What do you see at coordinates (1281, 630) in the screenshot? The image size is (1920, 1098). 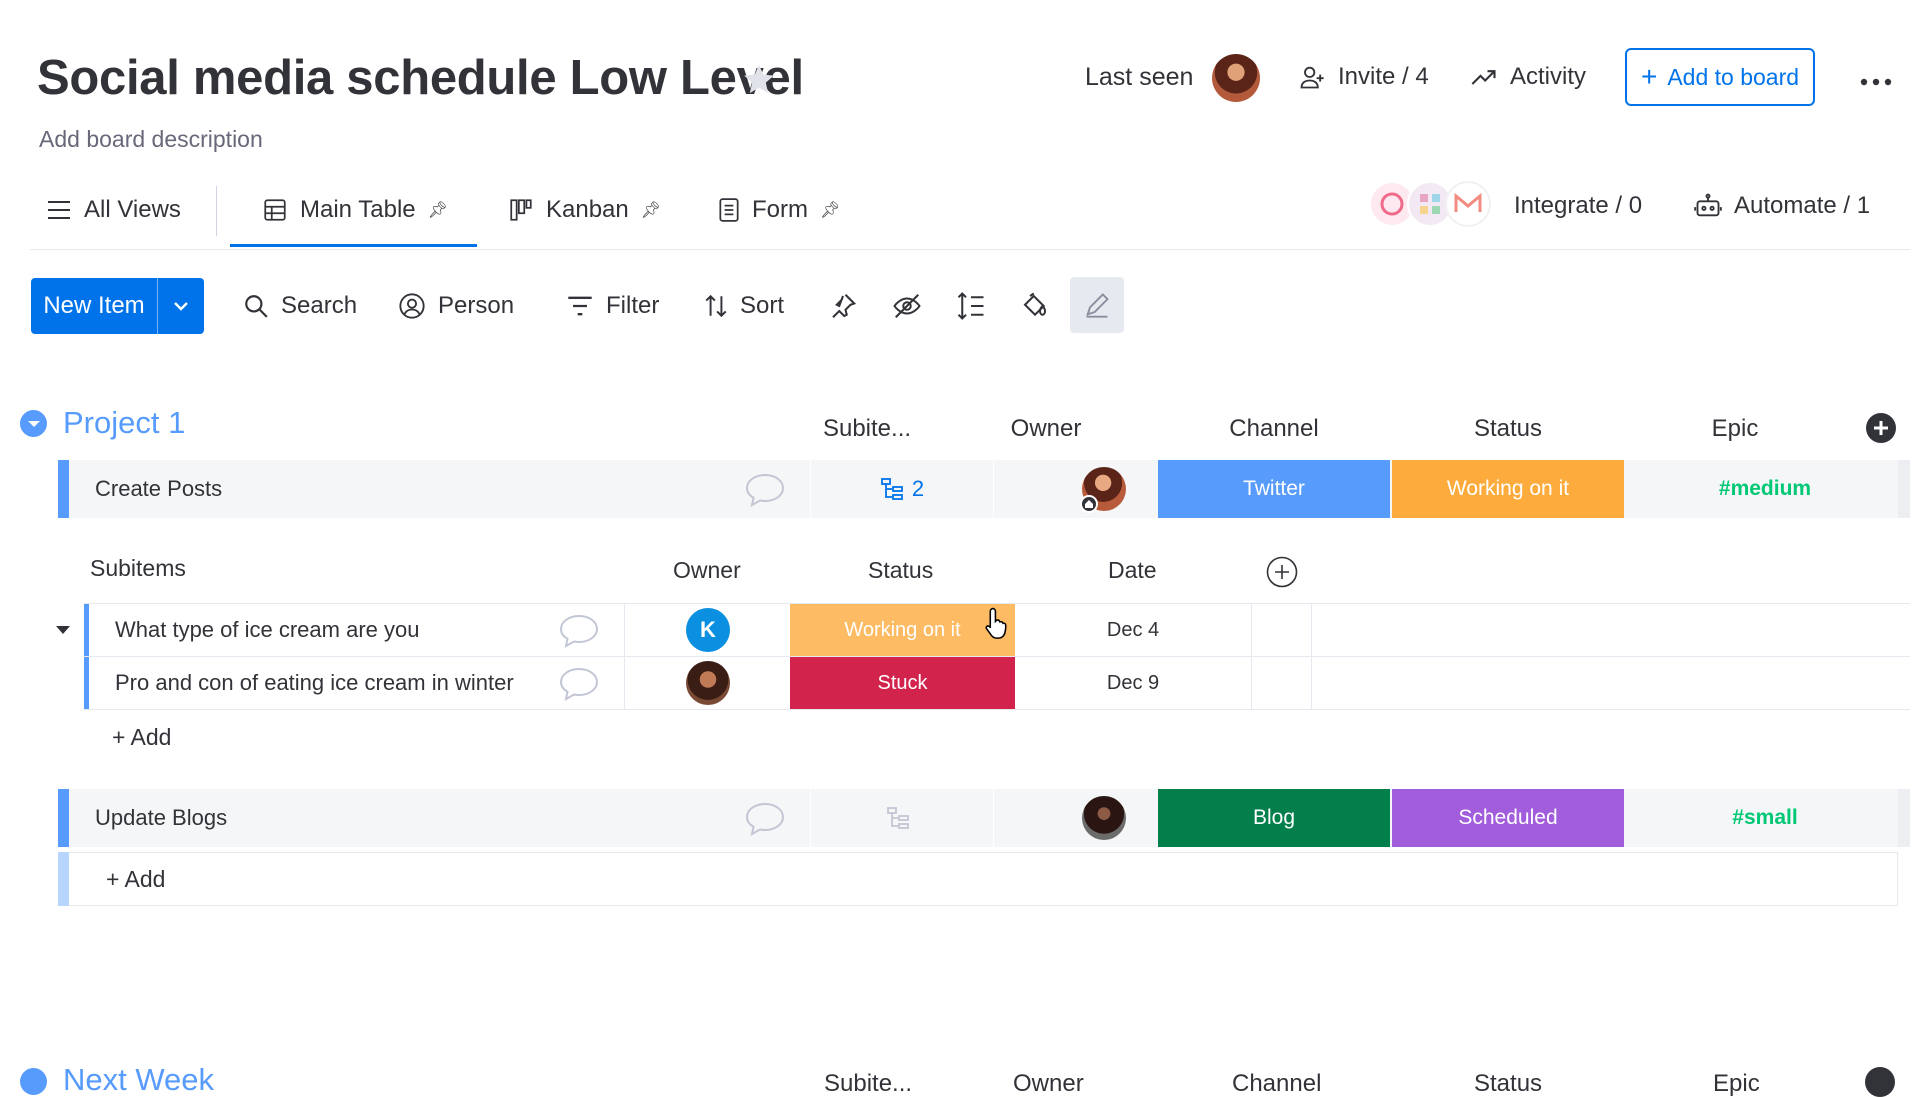 I see `subitem-empty-cell` at bounding box center [1281, 630].